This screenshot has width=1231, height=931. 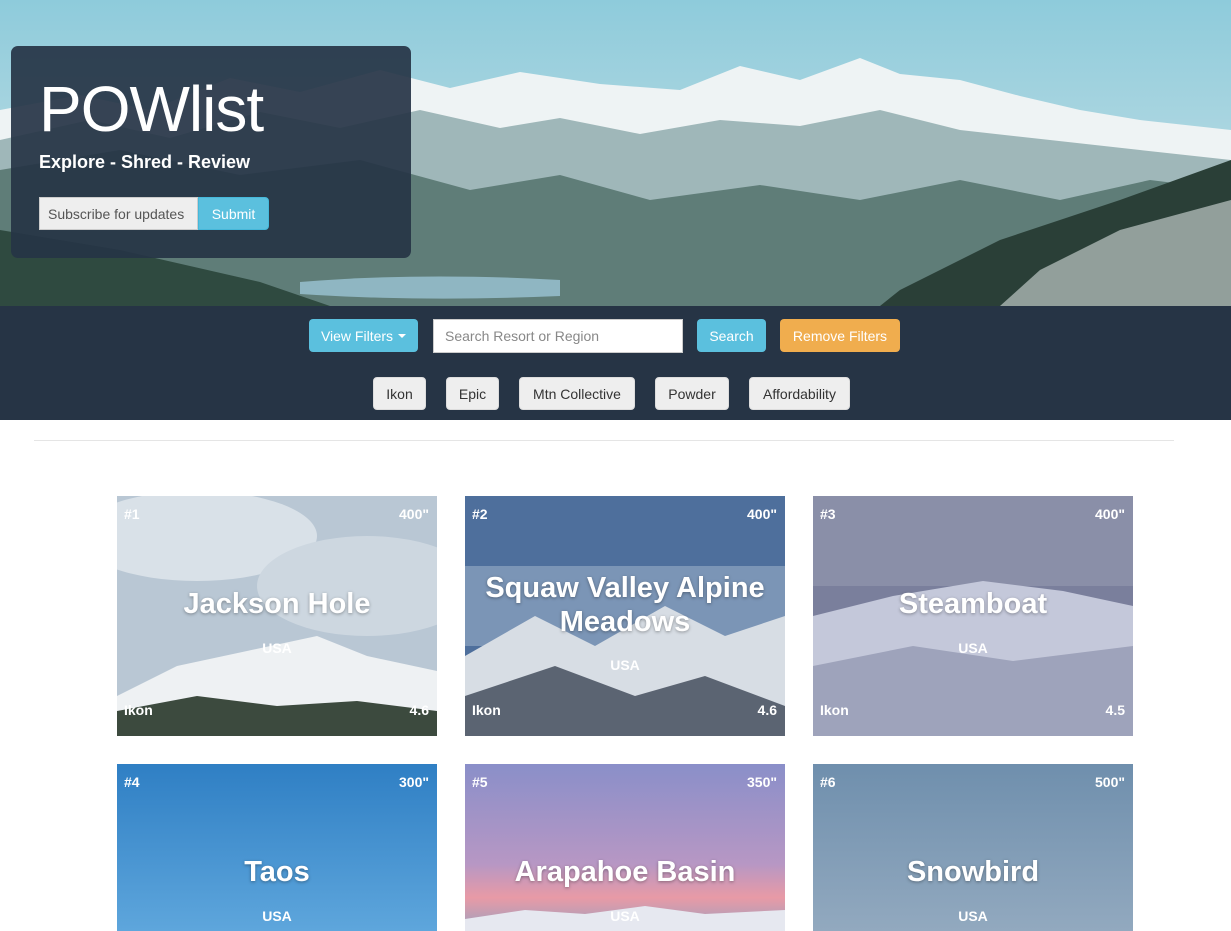 What do you see at coordinates (577, 393) in the screenshot?
I see `filter-chip-mtn-collective: Mtn Collective` at bounding box center [577, 393].